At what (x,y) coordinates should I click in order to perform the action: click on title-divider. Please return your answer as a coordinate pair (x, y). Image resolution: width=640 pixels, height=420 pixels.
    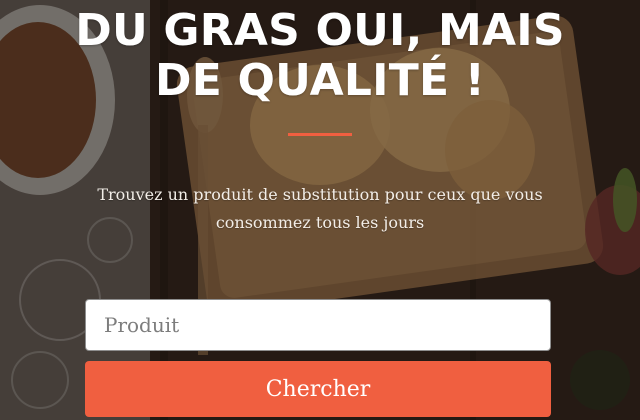
    Looking at the image, I should click on (320, 134).